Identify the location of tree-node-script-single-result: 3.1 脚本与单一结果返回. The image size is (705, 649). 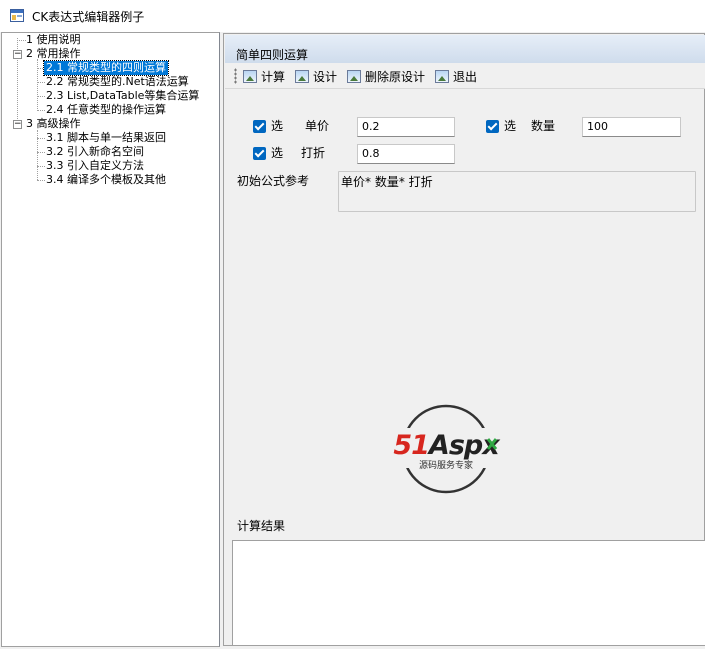
(106, 138).